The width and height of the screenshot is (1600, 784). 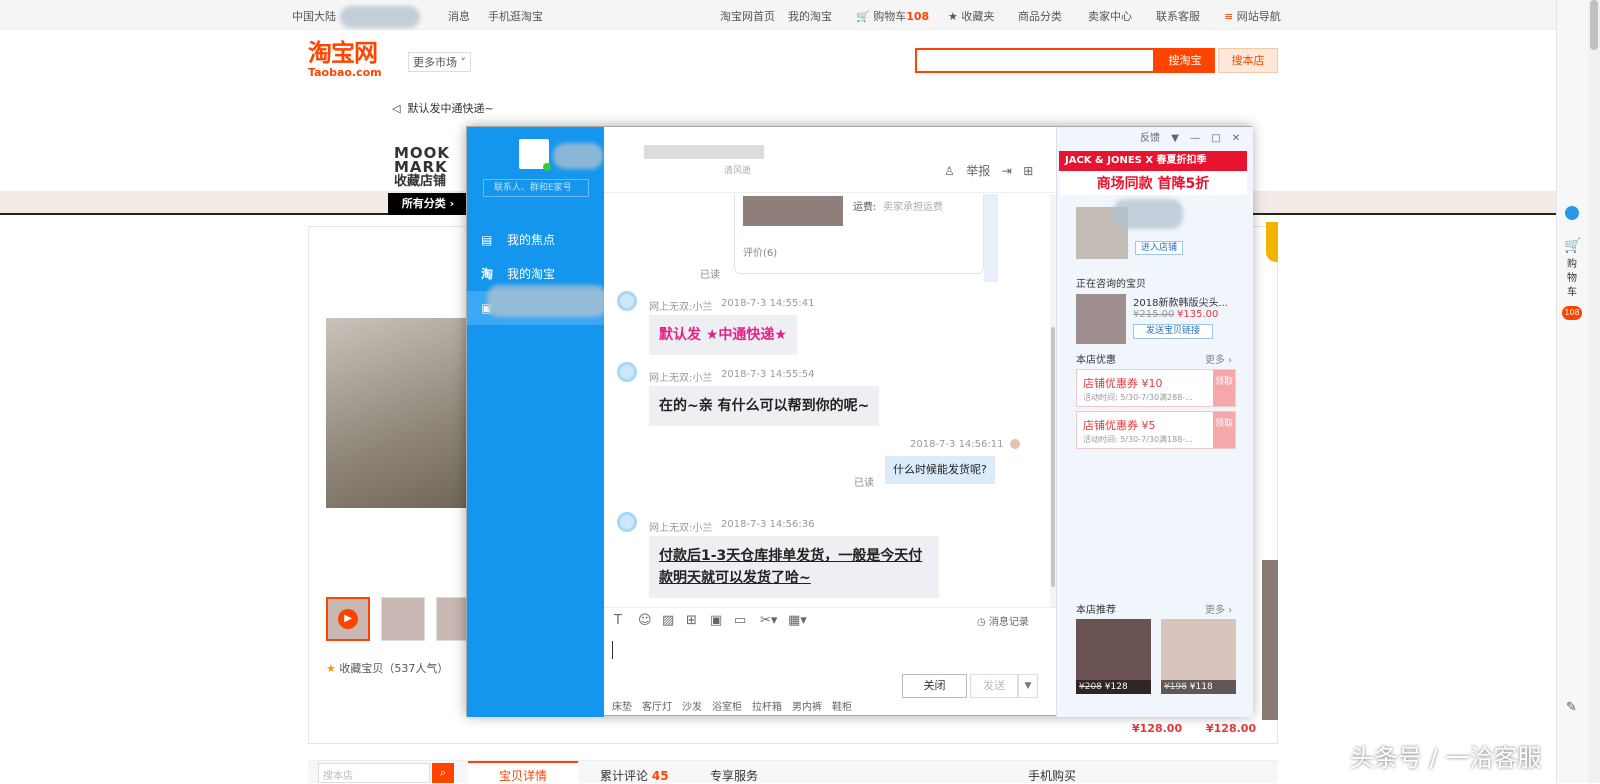 What do you see at coordinates (331, 668) in the screenshot?
I see `star-icon: ★` at bounding box center [331, 668].